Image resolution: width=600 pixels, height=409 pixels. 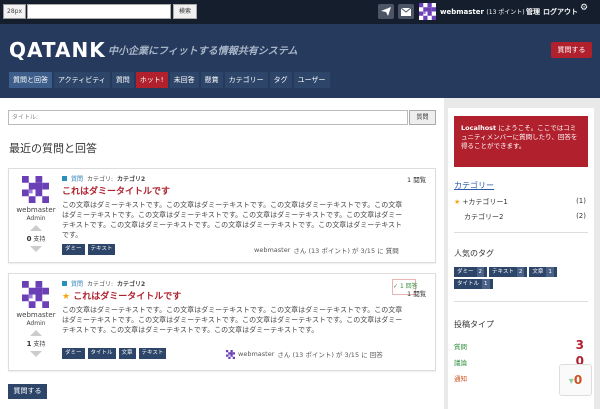 I want to click on nav-questions: 質問, so click(x=122, y=80).